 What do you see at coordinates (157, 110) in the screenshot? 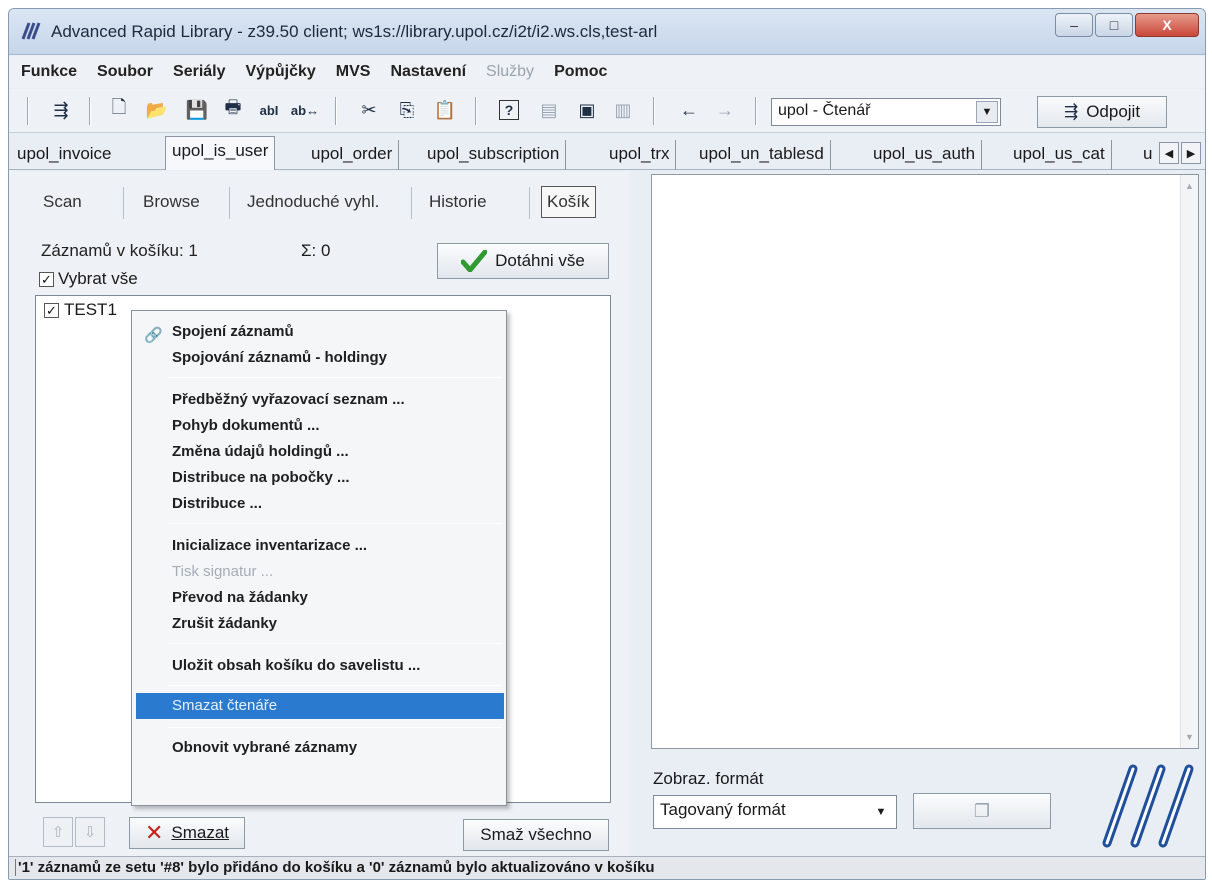
I see `open-folder-icon: 📂` at bounding box center [157, 110].